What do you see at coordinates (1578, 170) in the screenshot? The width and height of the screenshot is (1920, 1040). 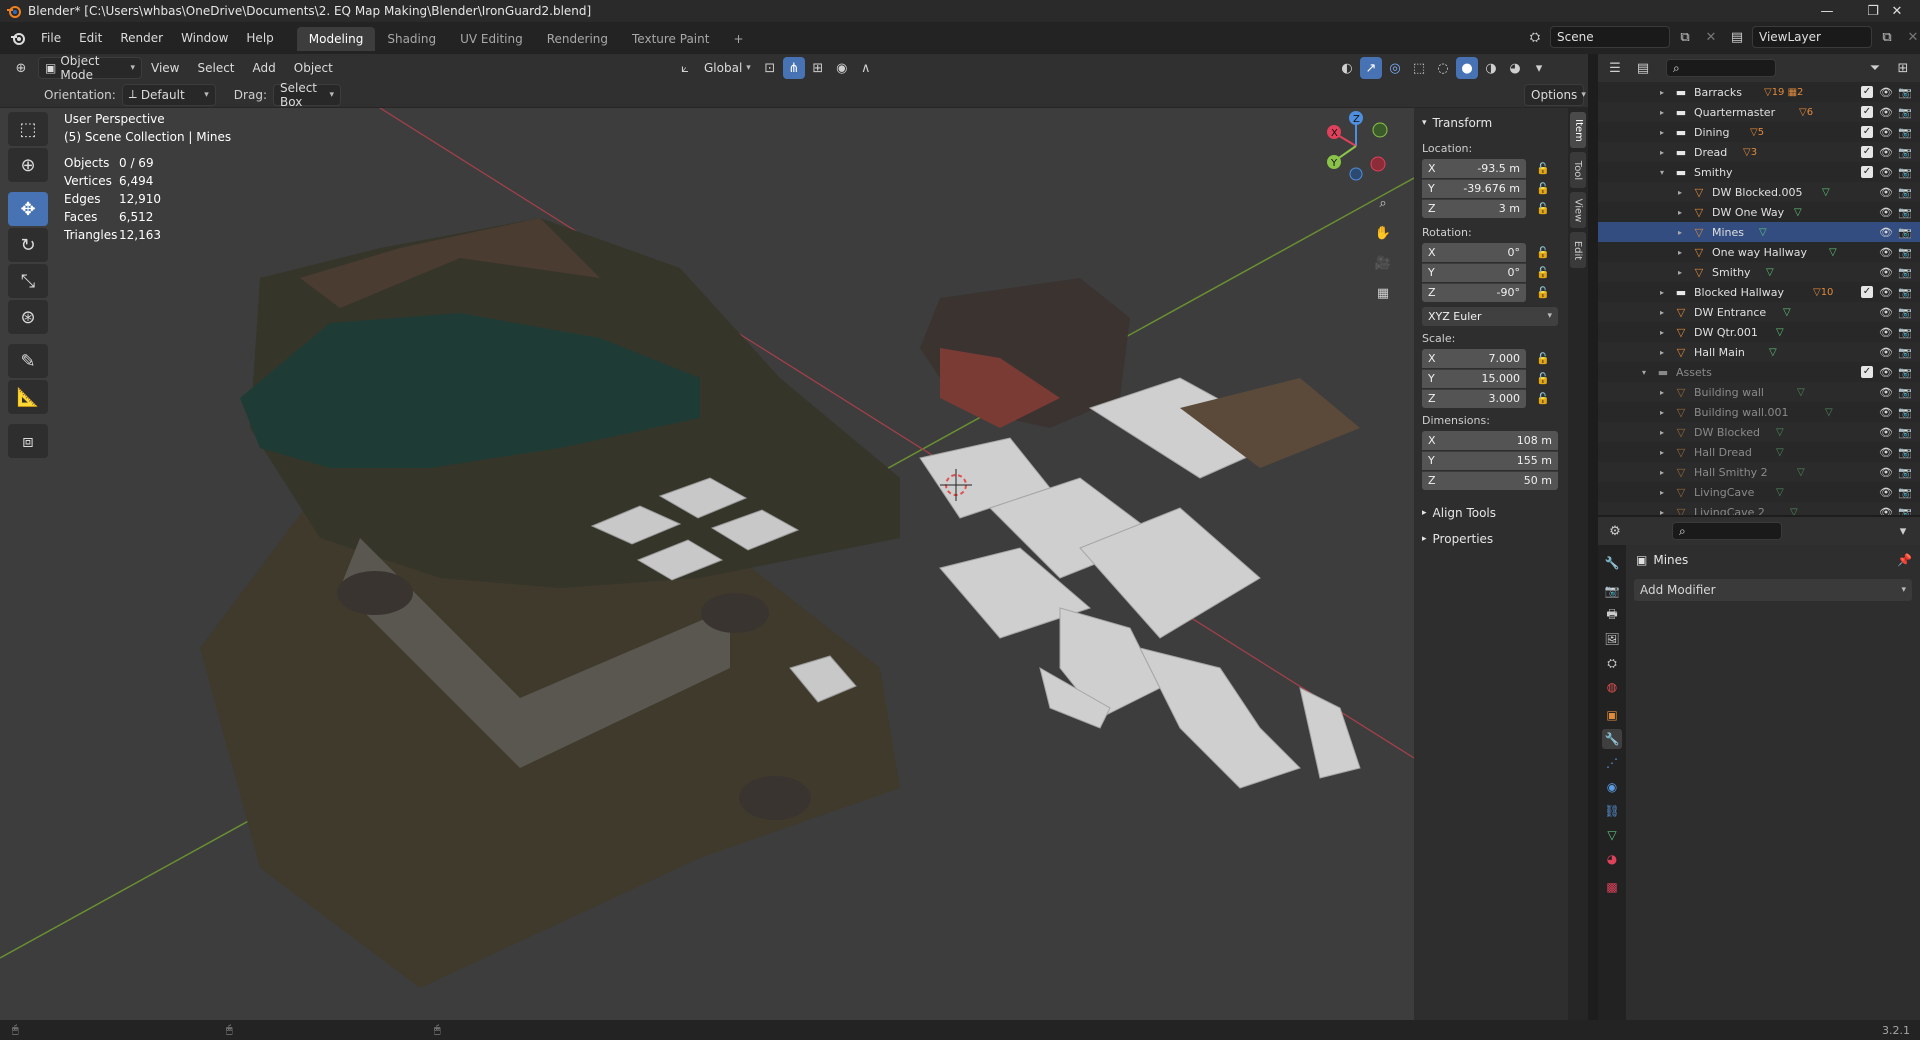 I see `tab-tool: Tool` at bounding box center [1578, 170].